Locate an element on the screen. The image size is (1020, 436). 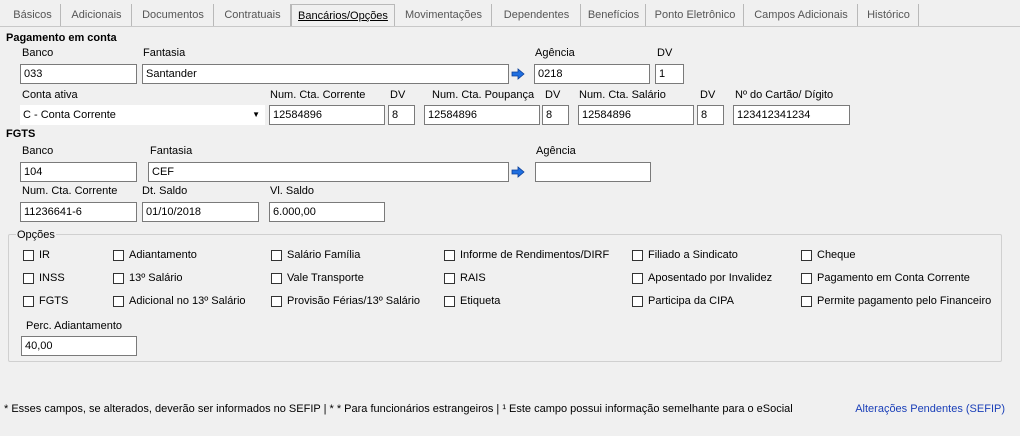
cta-corrente-input: 12584896 is located at coordinates (327, 115).